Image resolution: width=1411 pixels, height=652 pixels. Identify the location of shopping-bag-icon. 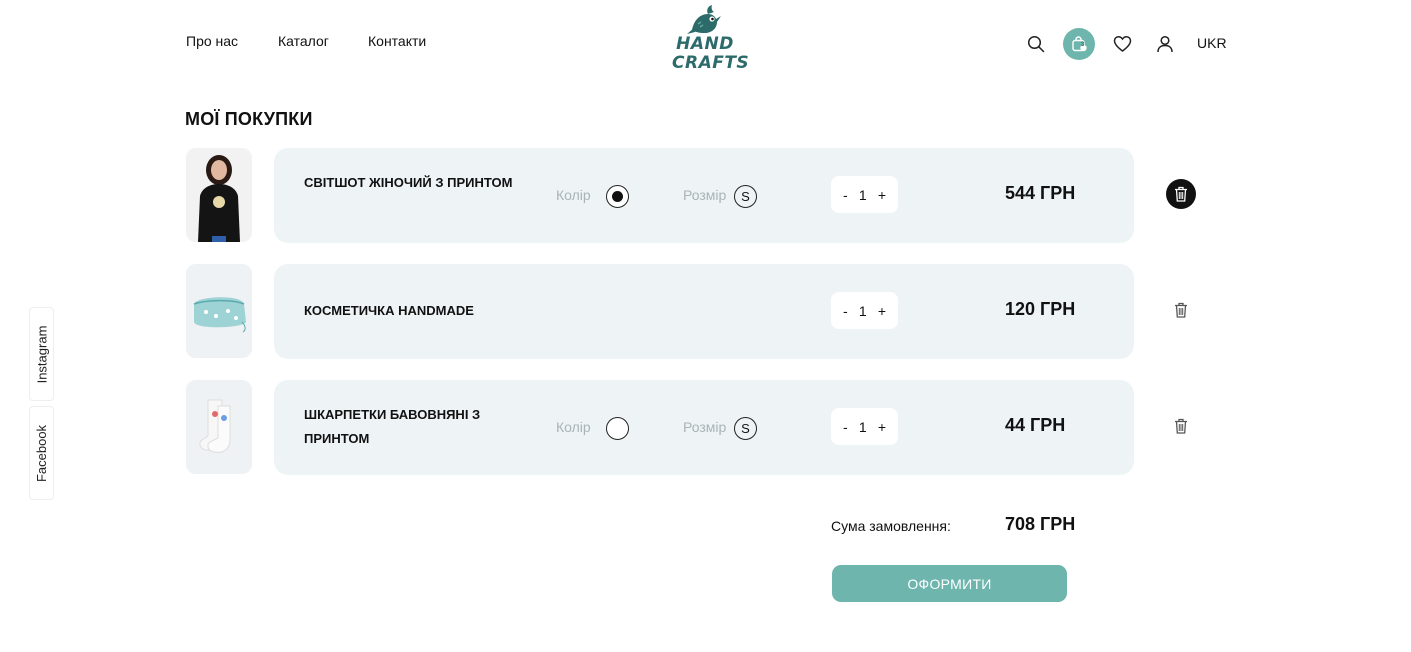
(1079, 44).